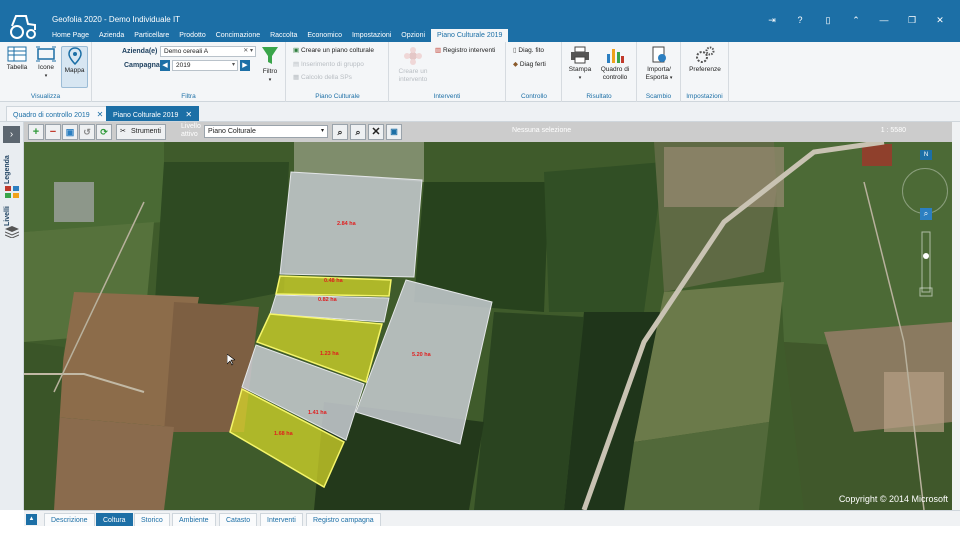 The image size is (960, 540). What do you see at coordinates (114, 520) in the screenshot?
I see `tab-coltura: Coltura` at bounding box center [114, 520].